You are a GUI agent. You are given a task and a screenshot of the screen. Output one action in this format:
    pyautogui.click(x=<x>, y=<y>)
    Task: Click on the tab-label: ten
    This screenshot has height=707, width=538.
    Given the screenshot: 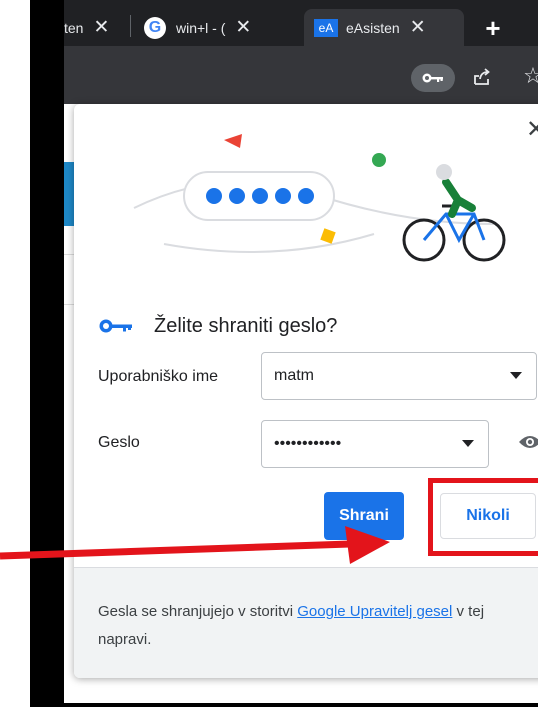 What is the action you would take?
    pyautogui.click(x=74, y=27)
    